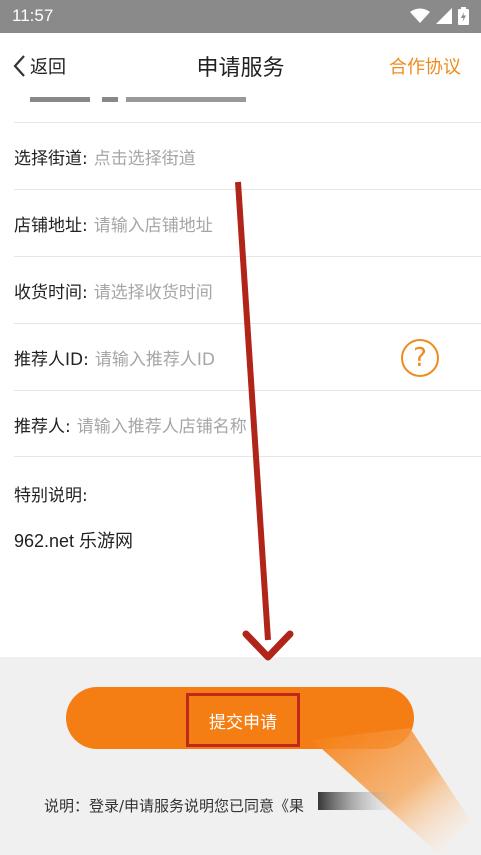 This screenshot has width=481, height=855. I want to click on submit-label: 提交申请, so click(243, 722).